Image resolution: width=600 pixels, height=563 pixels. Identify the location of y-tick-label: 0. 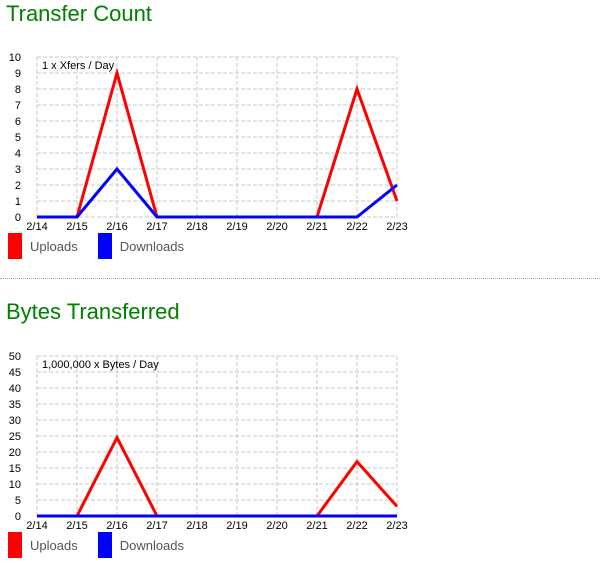
(18, 517).